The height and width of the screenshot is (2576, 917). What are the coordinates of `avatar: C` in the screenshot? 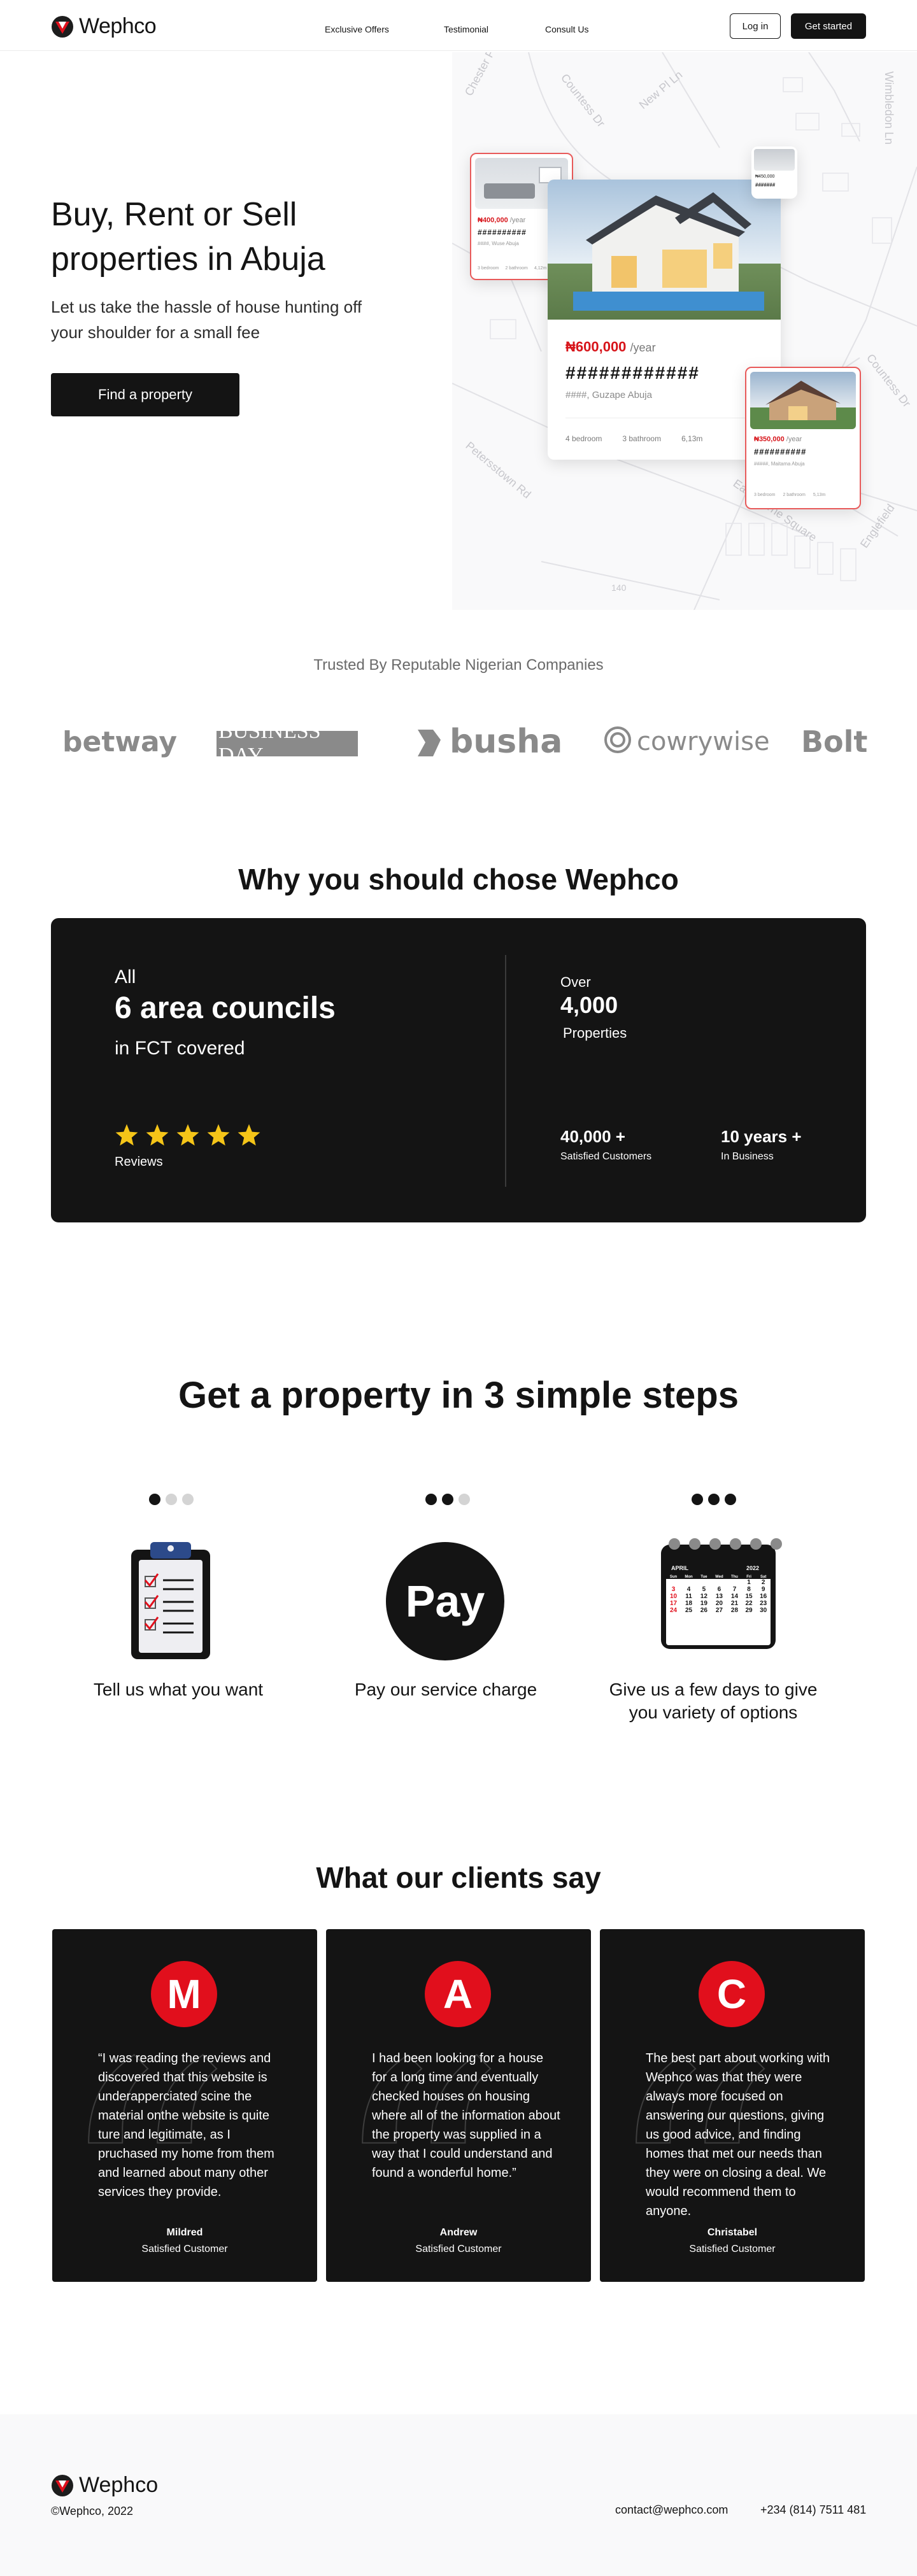 It's located at (732, 1994).